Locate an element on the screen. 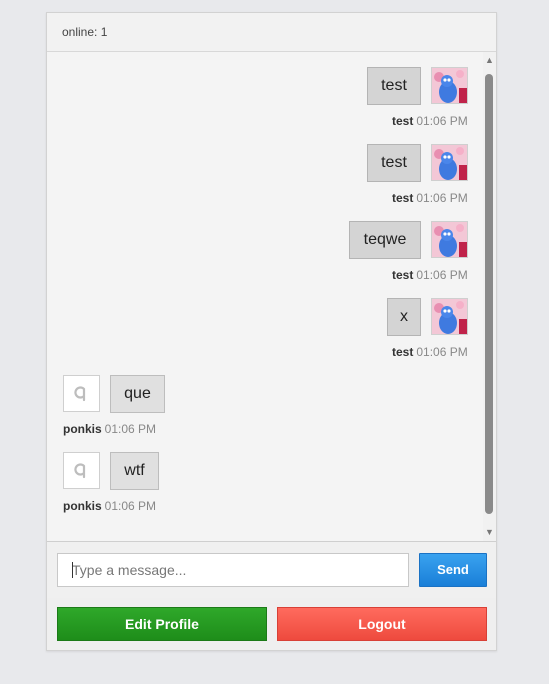 The image size is (549, 684). message-composer: Type a message... Send is located at coordinates (271, 569).